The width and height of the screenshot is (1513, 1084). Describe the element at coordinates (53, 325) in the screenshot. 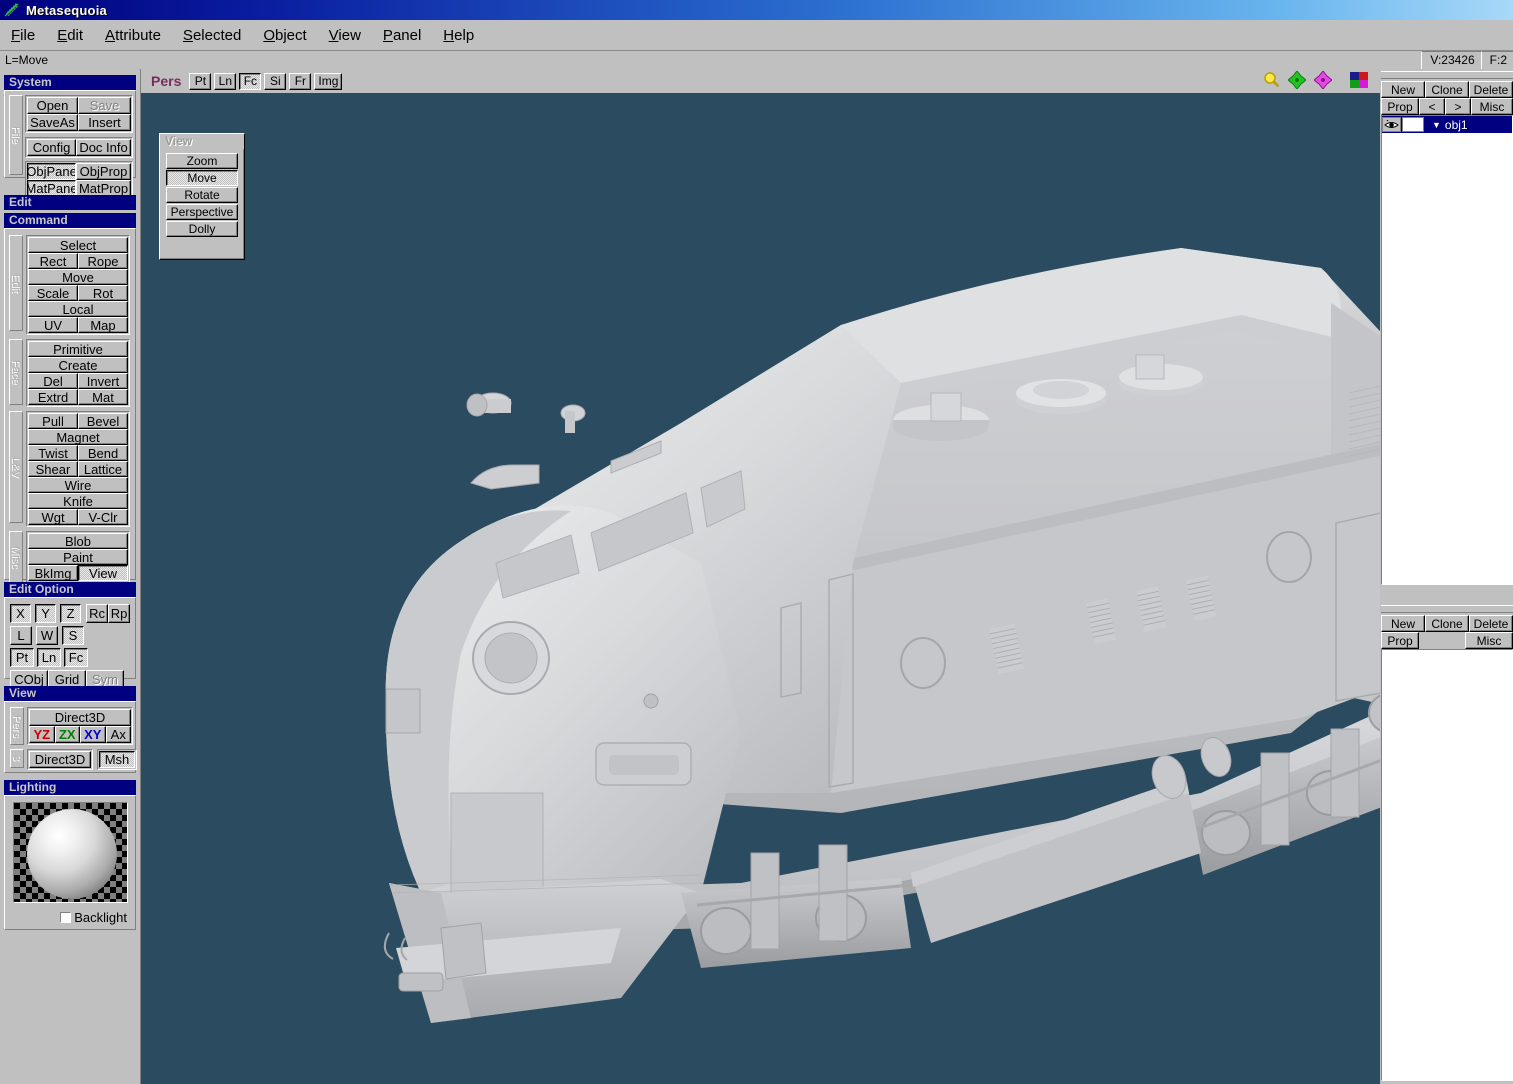

I see `uv-button: UV` at that location.